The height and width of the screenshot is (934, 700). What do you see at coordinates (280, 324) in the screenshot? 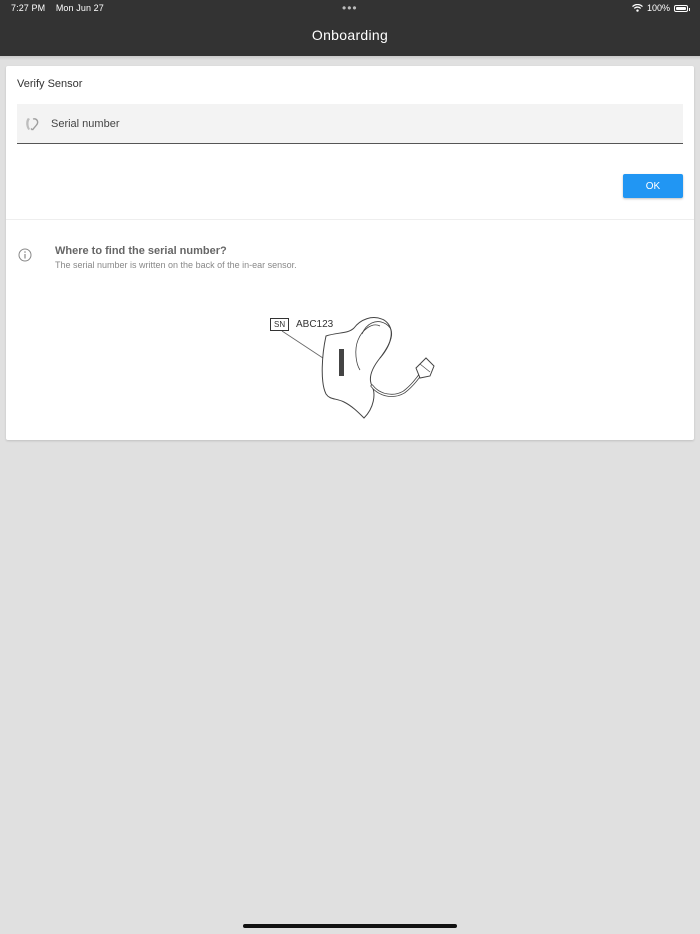
I see `sn-label: SN` at bounding box center [280, 324].